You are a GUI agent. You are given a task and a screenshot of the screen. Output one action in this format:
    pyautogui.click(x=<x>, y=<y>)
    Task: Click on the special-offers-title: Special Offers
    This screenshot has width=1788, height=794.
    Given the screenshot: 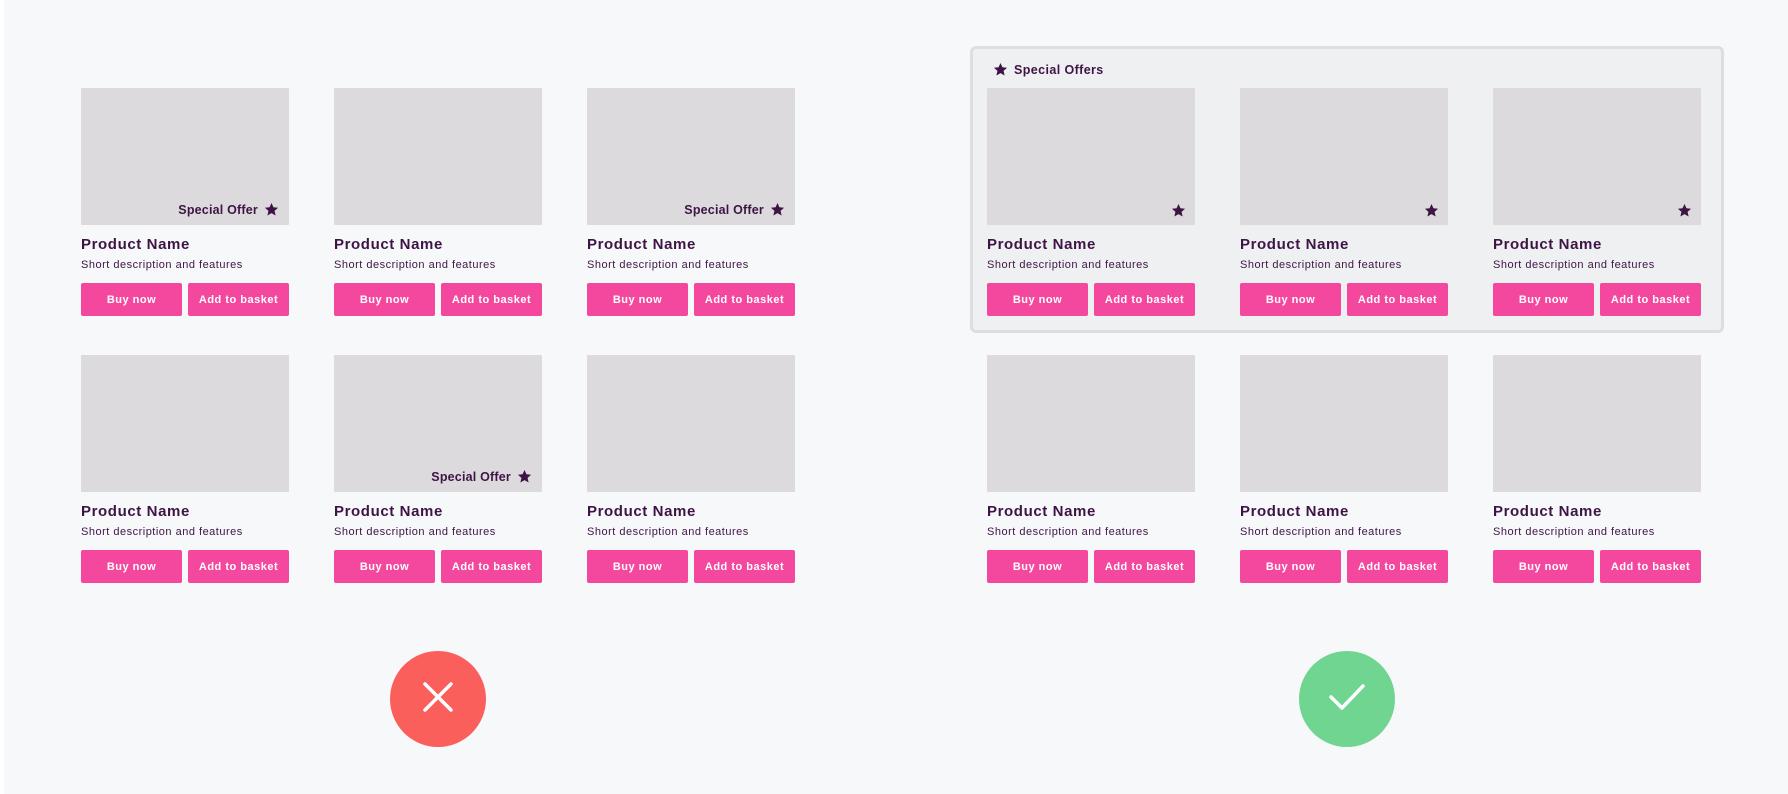 What is the action you would take?
    pyautogui.click(x=1059, y=69)
    